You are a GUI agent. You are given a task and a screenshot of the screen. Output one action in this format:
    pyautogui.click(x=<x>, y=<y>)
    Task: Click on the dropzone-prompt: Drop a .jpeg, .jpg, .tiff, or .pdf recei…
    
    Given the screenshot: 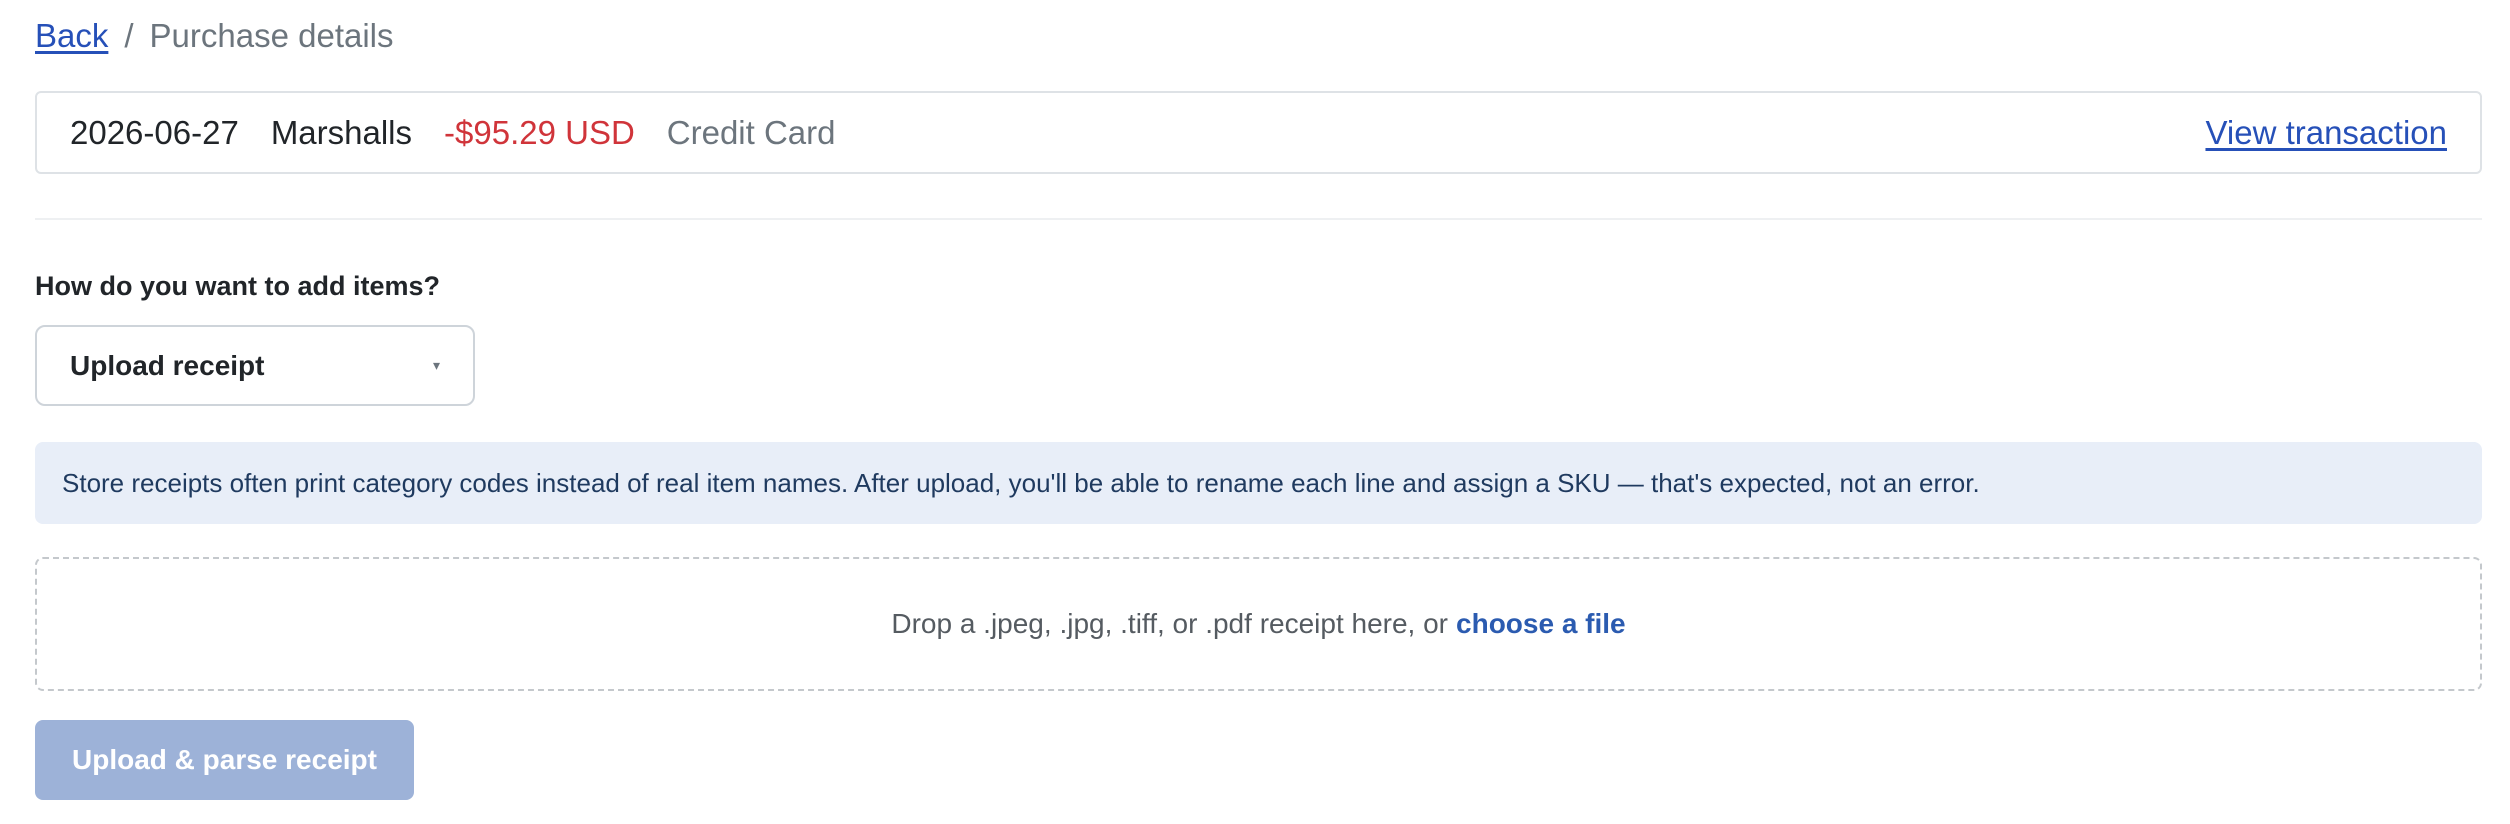 What is the action you would take?
    pyautogui.click(x=1170, y=623)
    